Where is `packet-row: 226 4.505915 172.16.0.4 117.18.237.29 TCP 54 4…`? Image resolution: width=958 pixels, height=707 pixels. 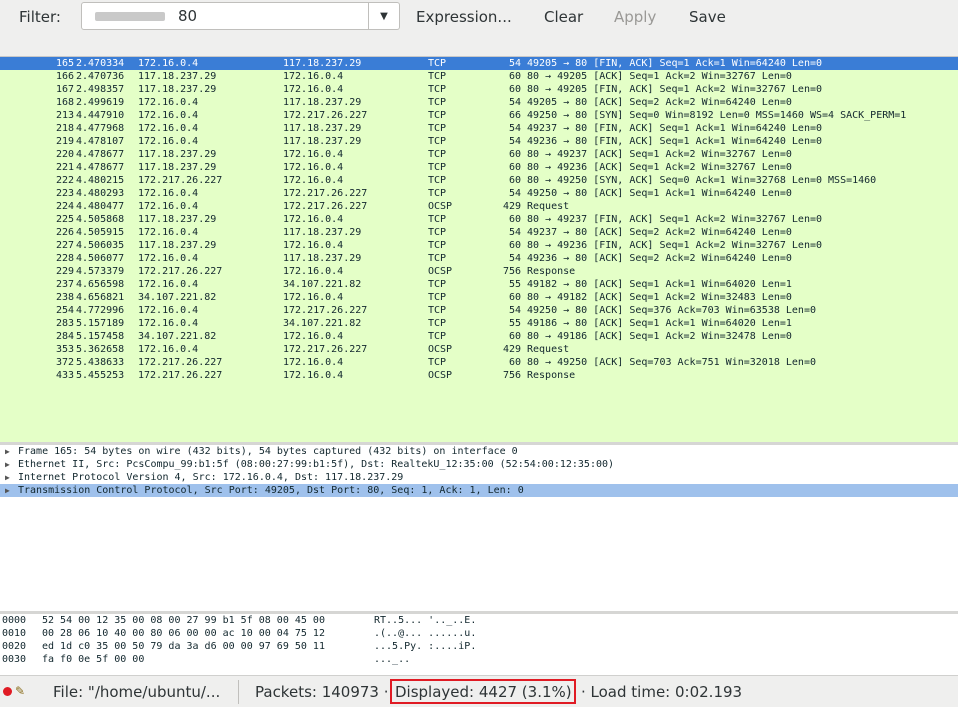
packet-row: 226 4.505915 172.16.0.4 117.18.237.29 TCP 54 4… is located at coordinates (479, 232).